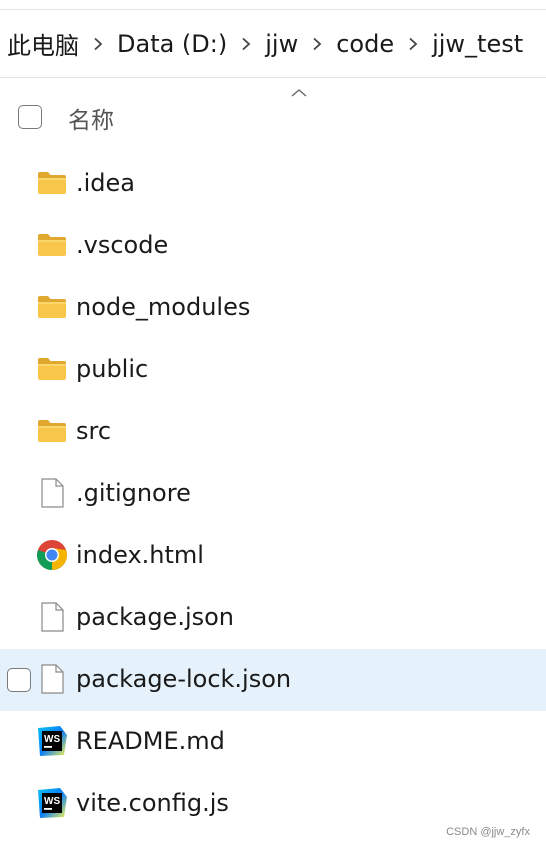 This screenshot has height=848, width=546. I want to click on file-name: .idea, so click(106, 183).